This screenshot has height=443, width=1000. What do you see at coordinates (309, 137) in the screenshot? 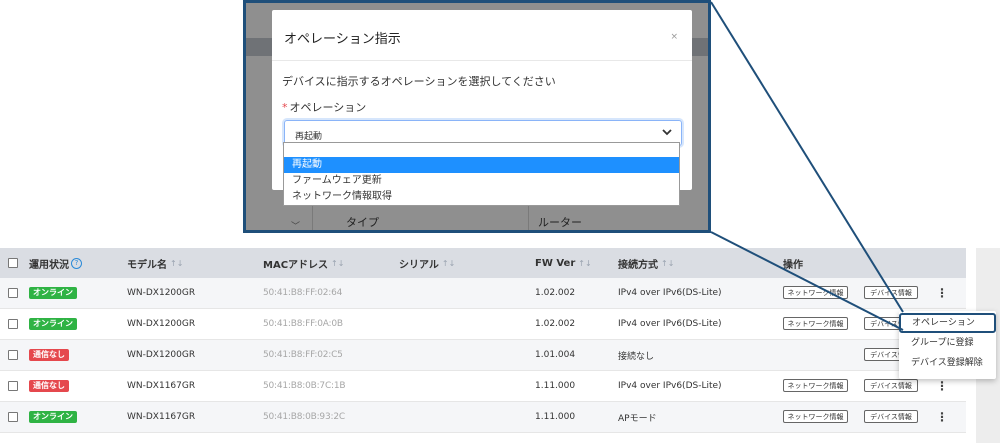
I see `operation-select-value: 再起動` at bounding box center [309, 137].